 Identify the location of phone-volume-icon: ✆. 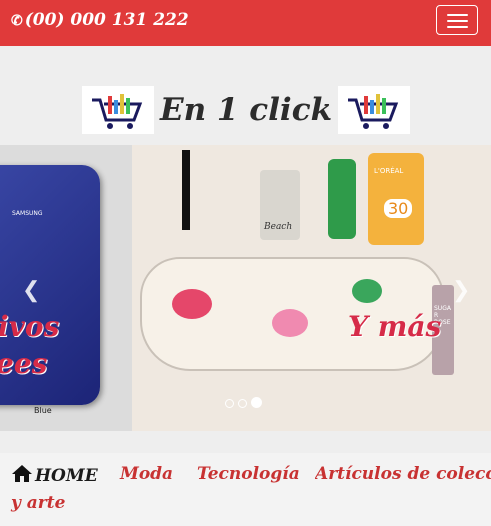
(17, 21).